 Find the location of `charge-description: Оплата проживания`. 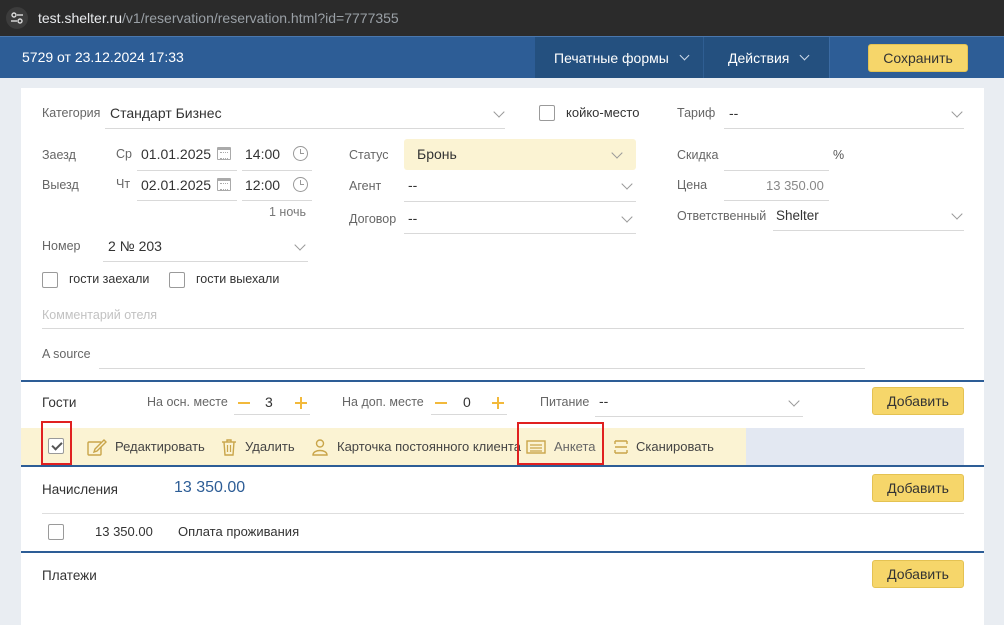

charge-description: Оплата проживания is located at coordinates (239, 531).